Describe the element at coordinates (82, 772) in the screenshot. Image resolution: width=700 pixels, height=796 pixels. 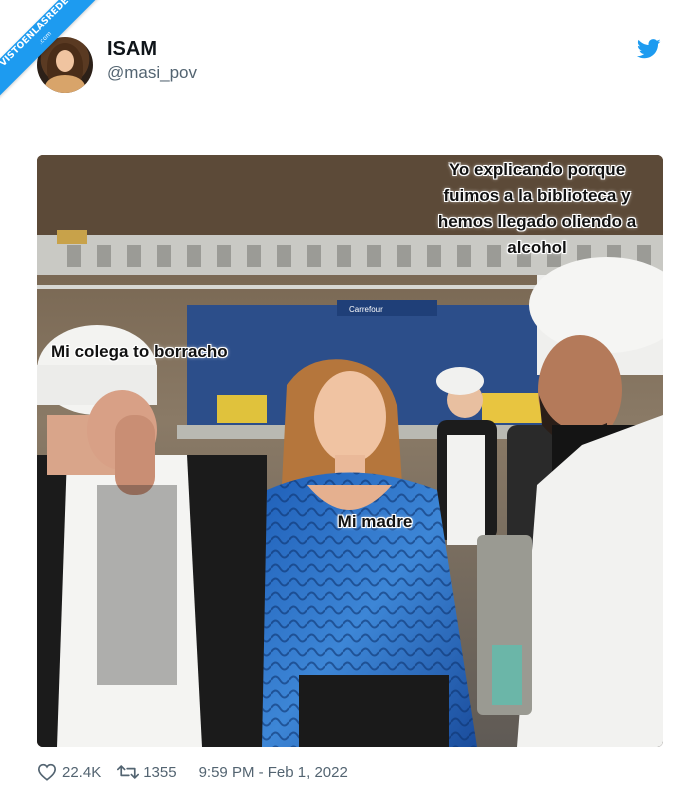
I see `likes-count: 22.4K` at that location.